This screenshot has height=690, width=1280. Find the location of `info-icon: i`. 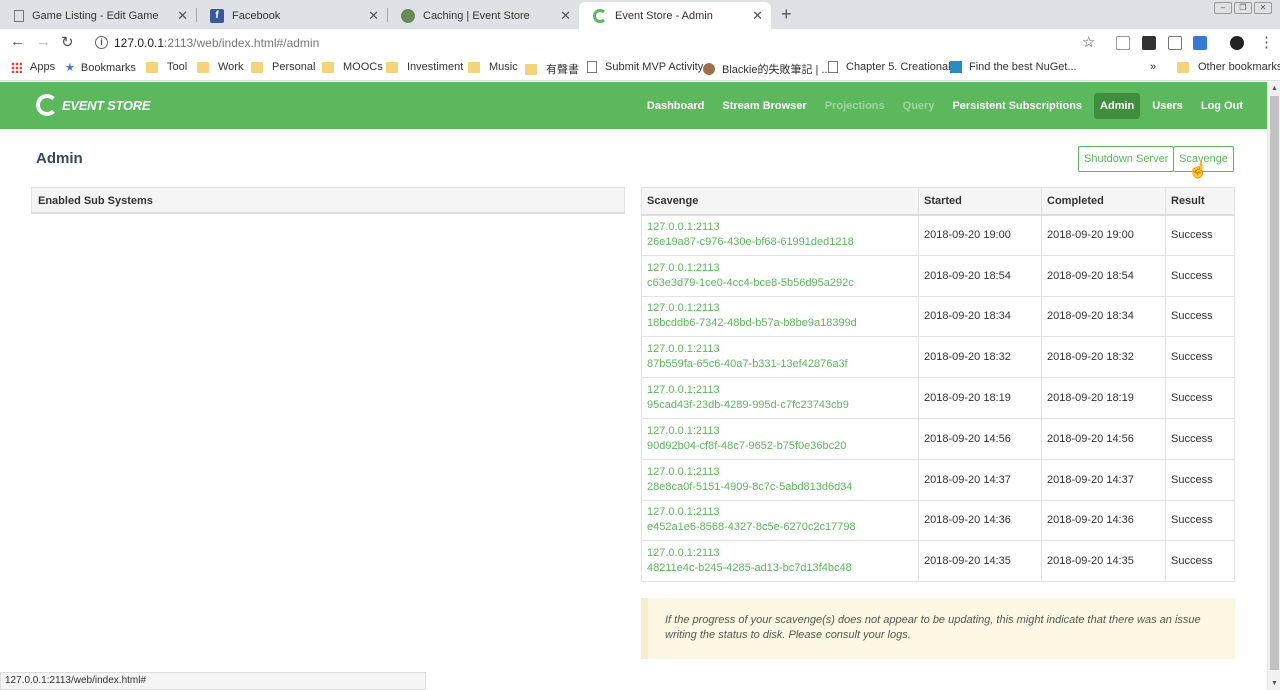

info-icon: i is located at coordinates (101, 42).